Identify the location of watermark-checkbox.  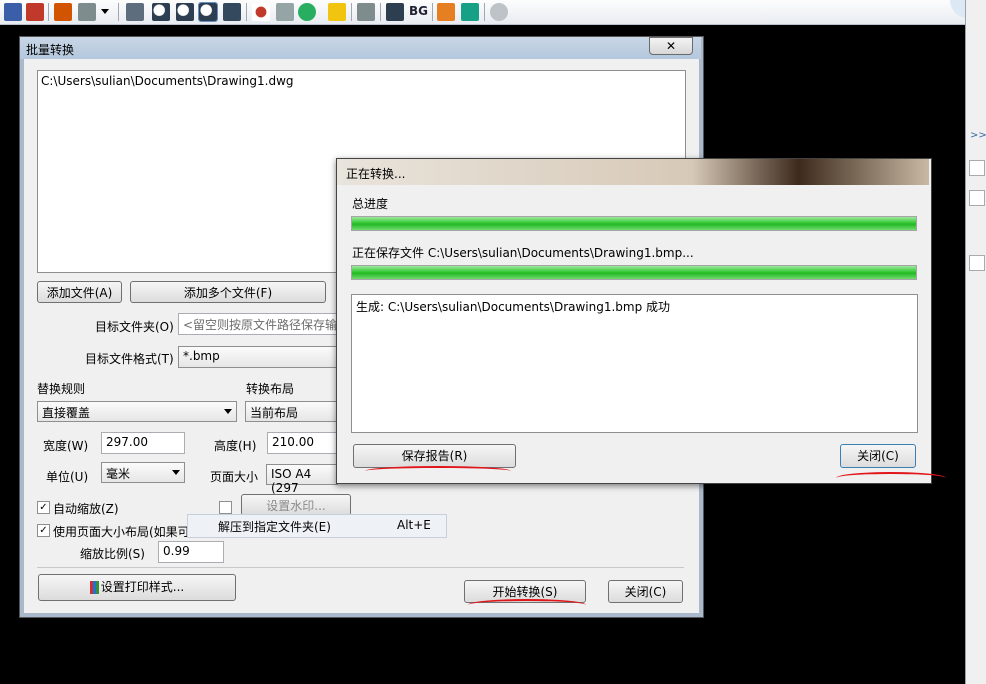
(225, 507).